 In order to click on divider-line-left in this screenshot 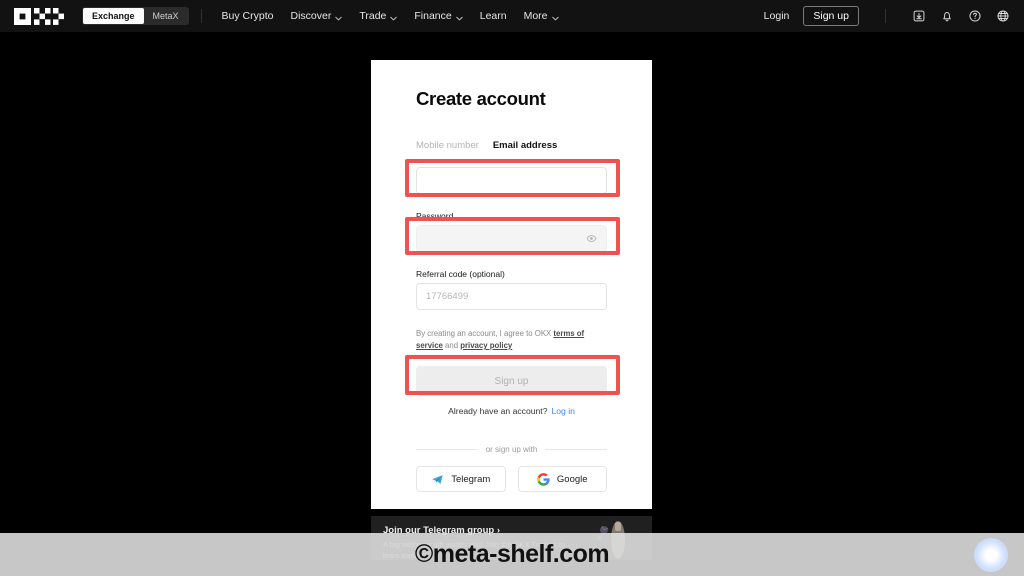, I will do `click(447, 450)`.